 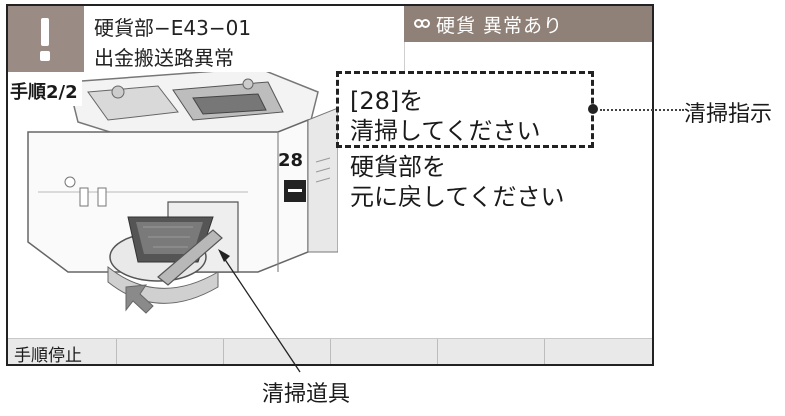 I want to click on tool-leader-line, so click(x=259, y=311).